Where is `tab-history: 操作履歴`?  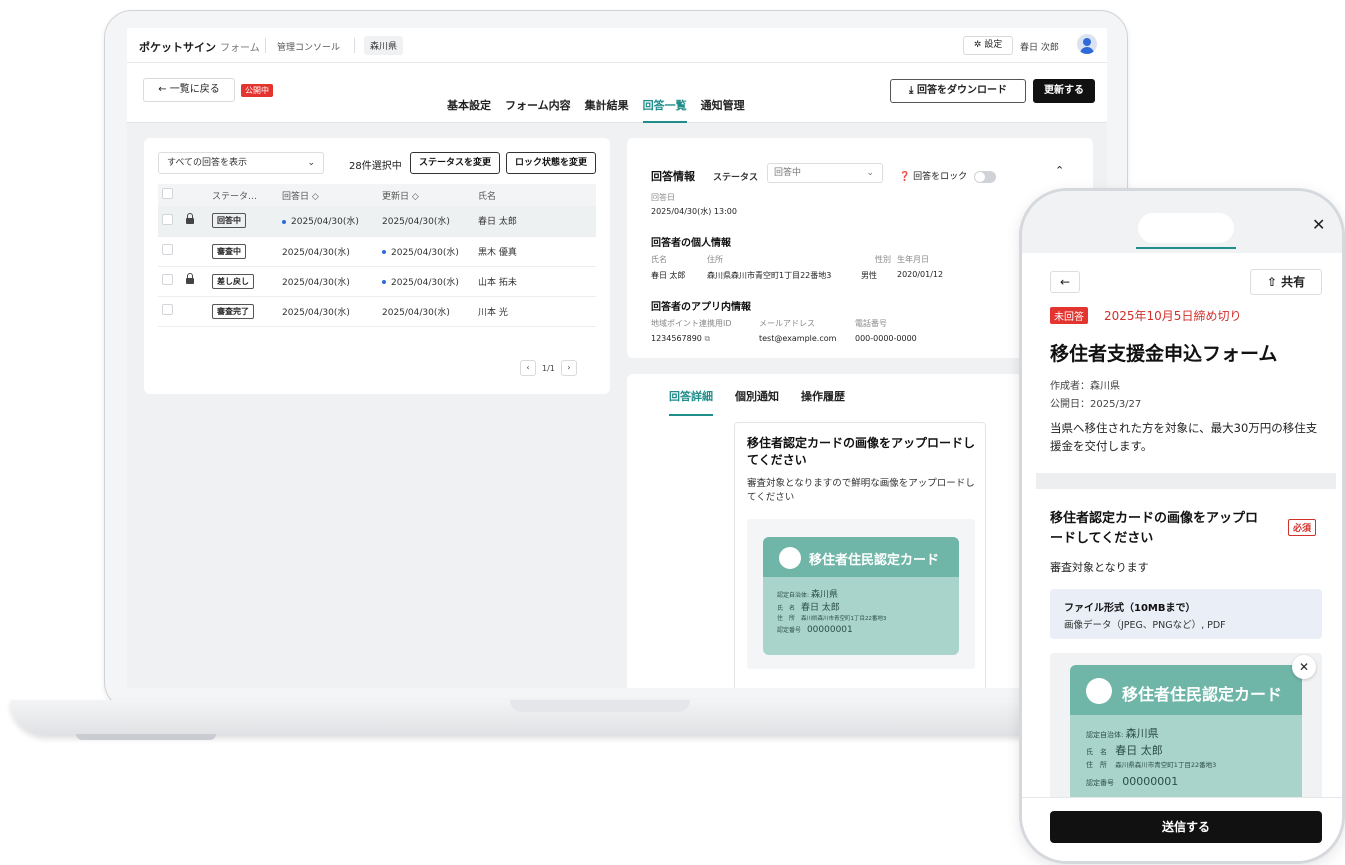 tab-history: 操作履歴 is located at coordinates (823, 402).